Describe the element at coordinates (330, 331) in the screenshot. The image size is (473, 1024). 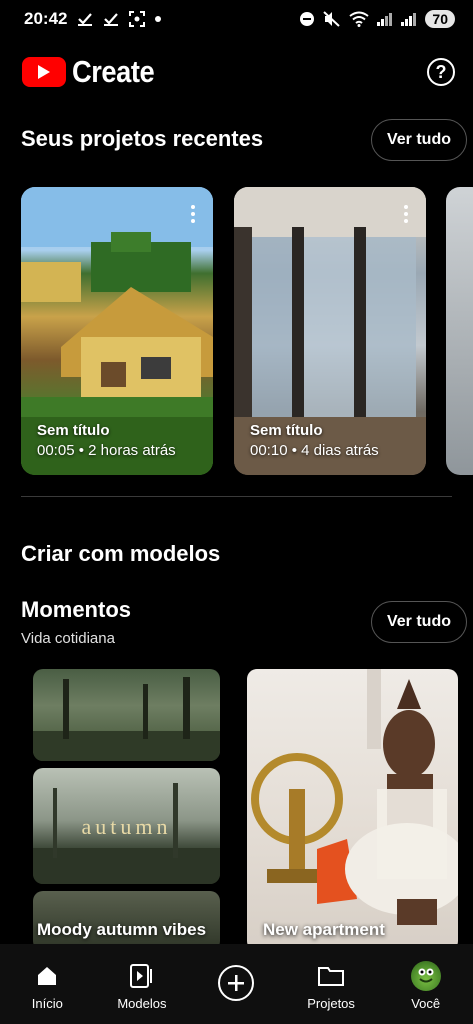
I see `recent-project-card-2: Sem título 00:10 • 4 dias atrás` at that location.